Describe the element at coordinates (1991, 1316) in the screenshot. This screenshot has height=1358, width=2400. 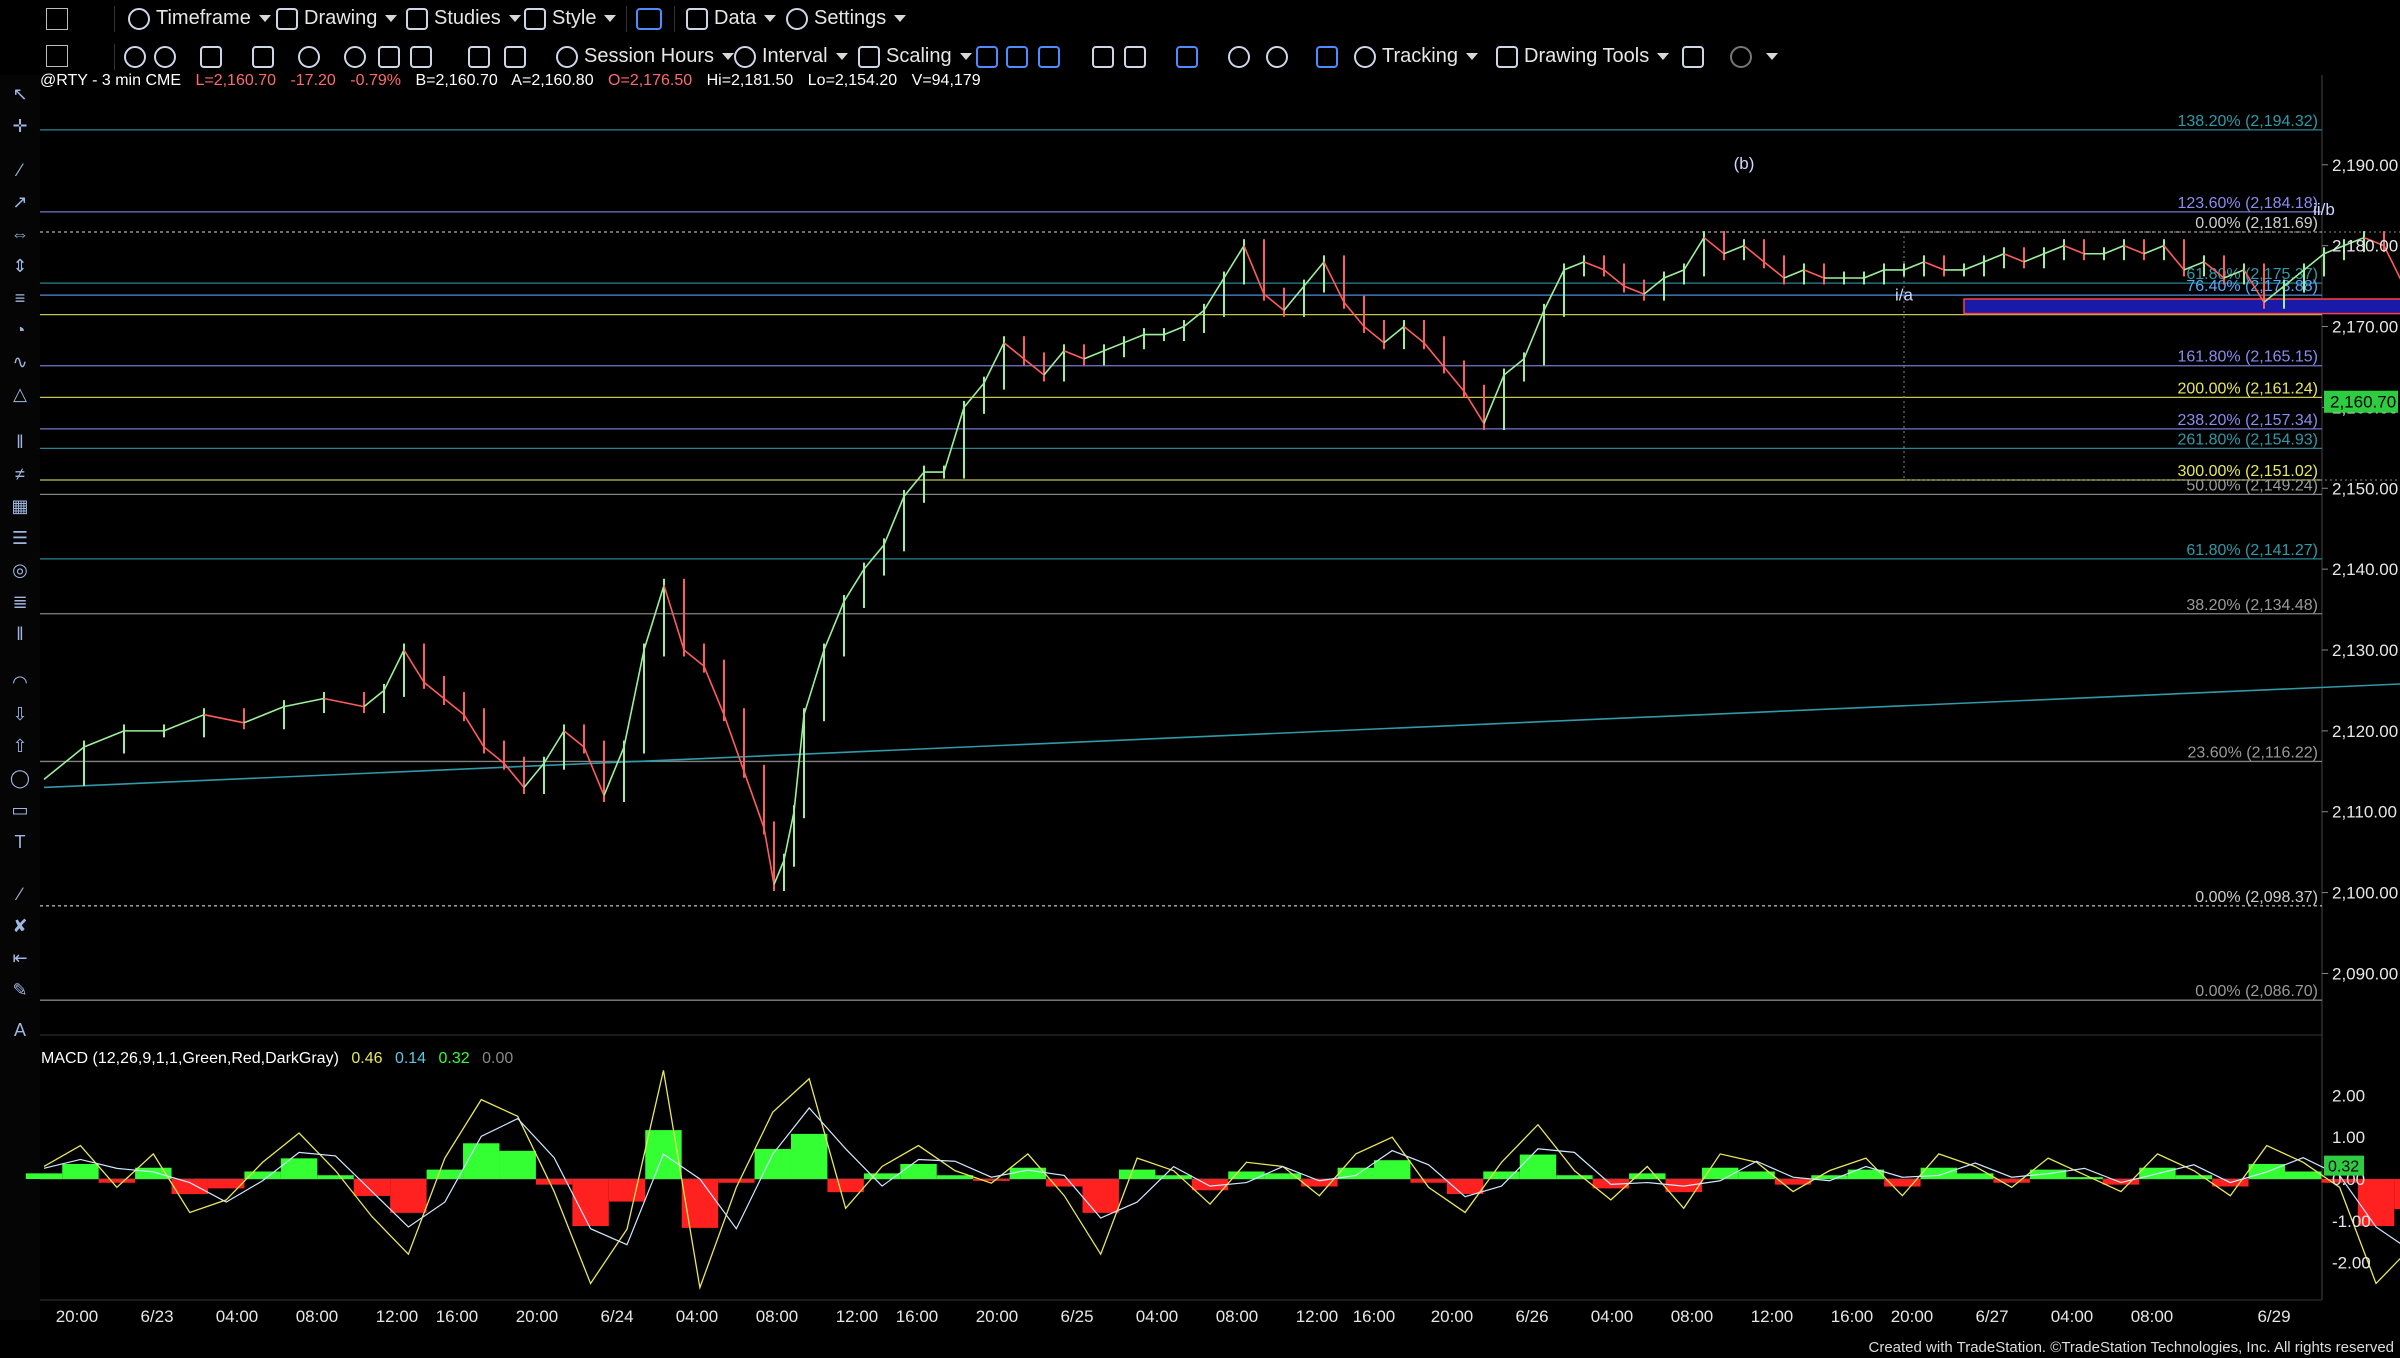
I see `time-tick-label: 6/27` at that location.